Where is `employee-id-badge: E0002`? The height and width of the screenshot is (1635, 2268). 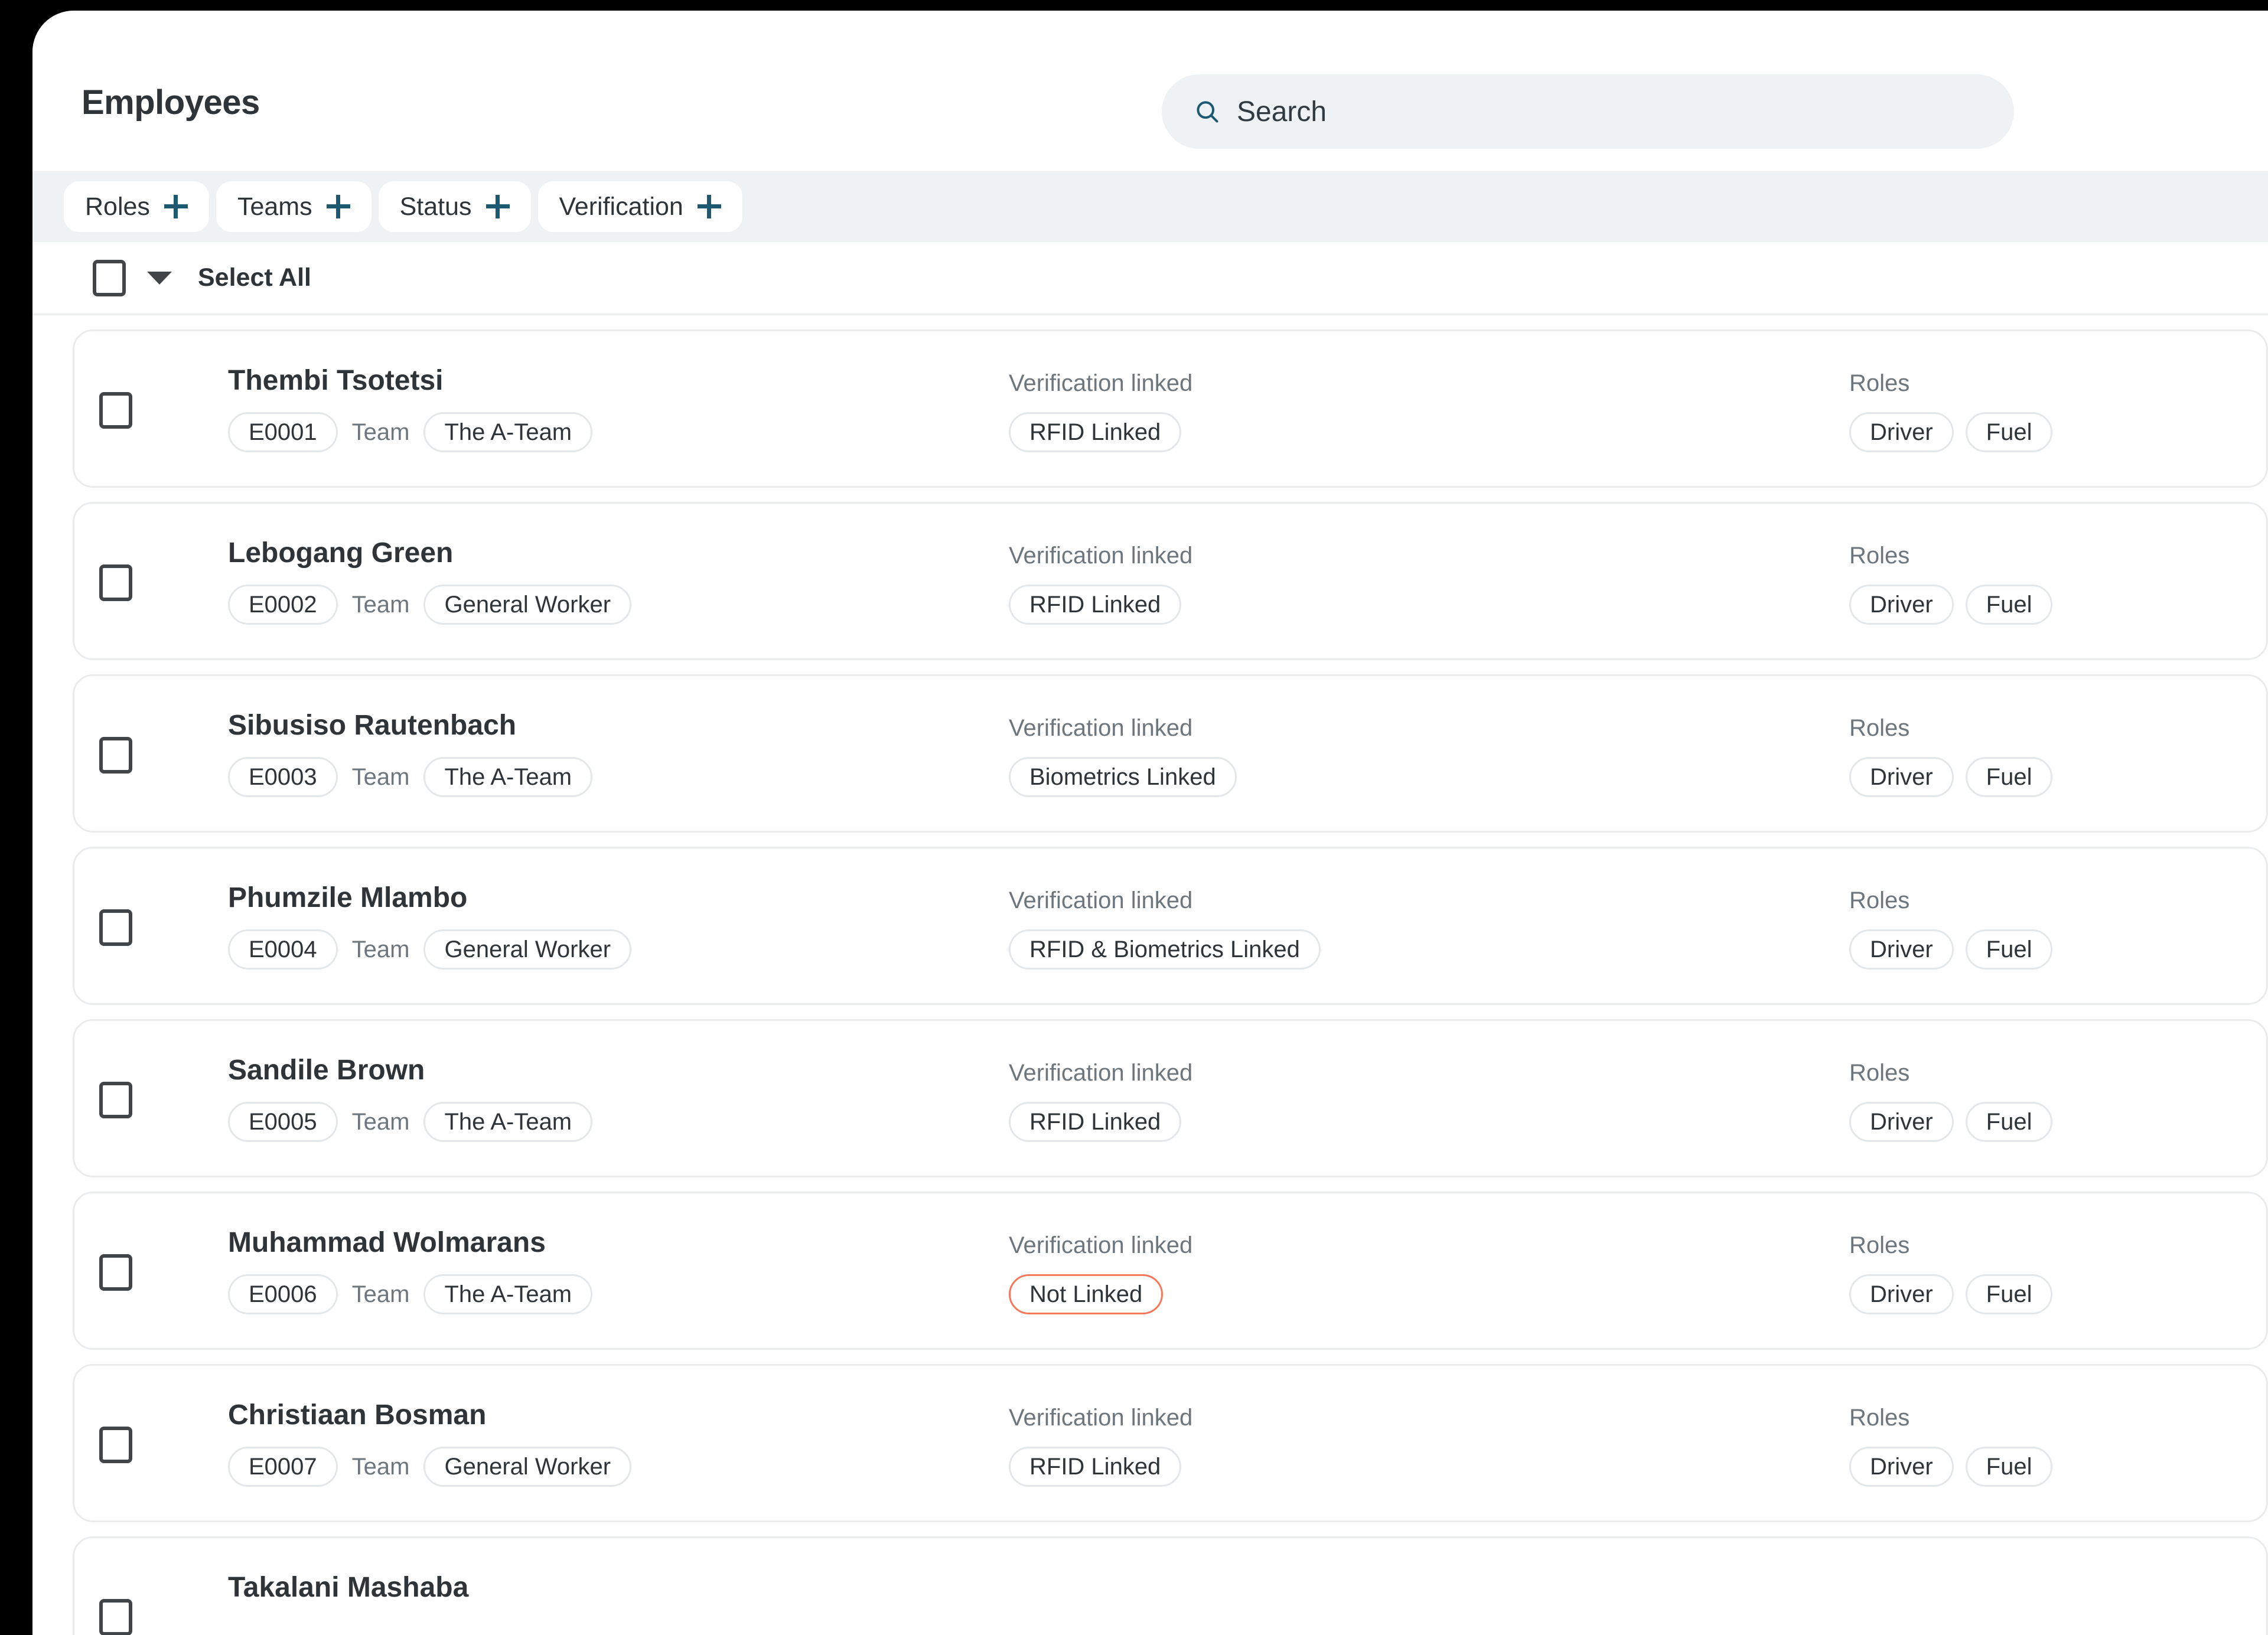 employee-id-badge: E0002 is located at coordinates (283, 605).